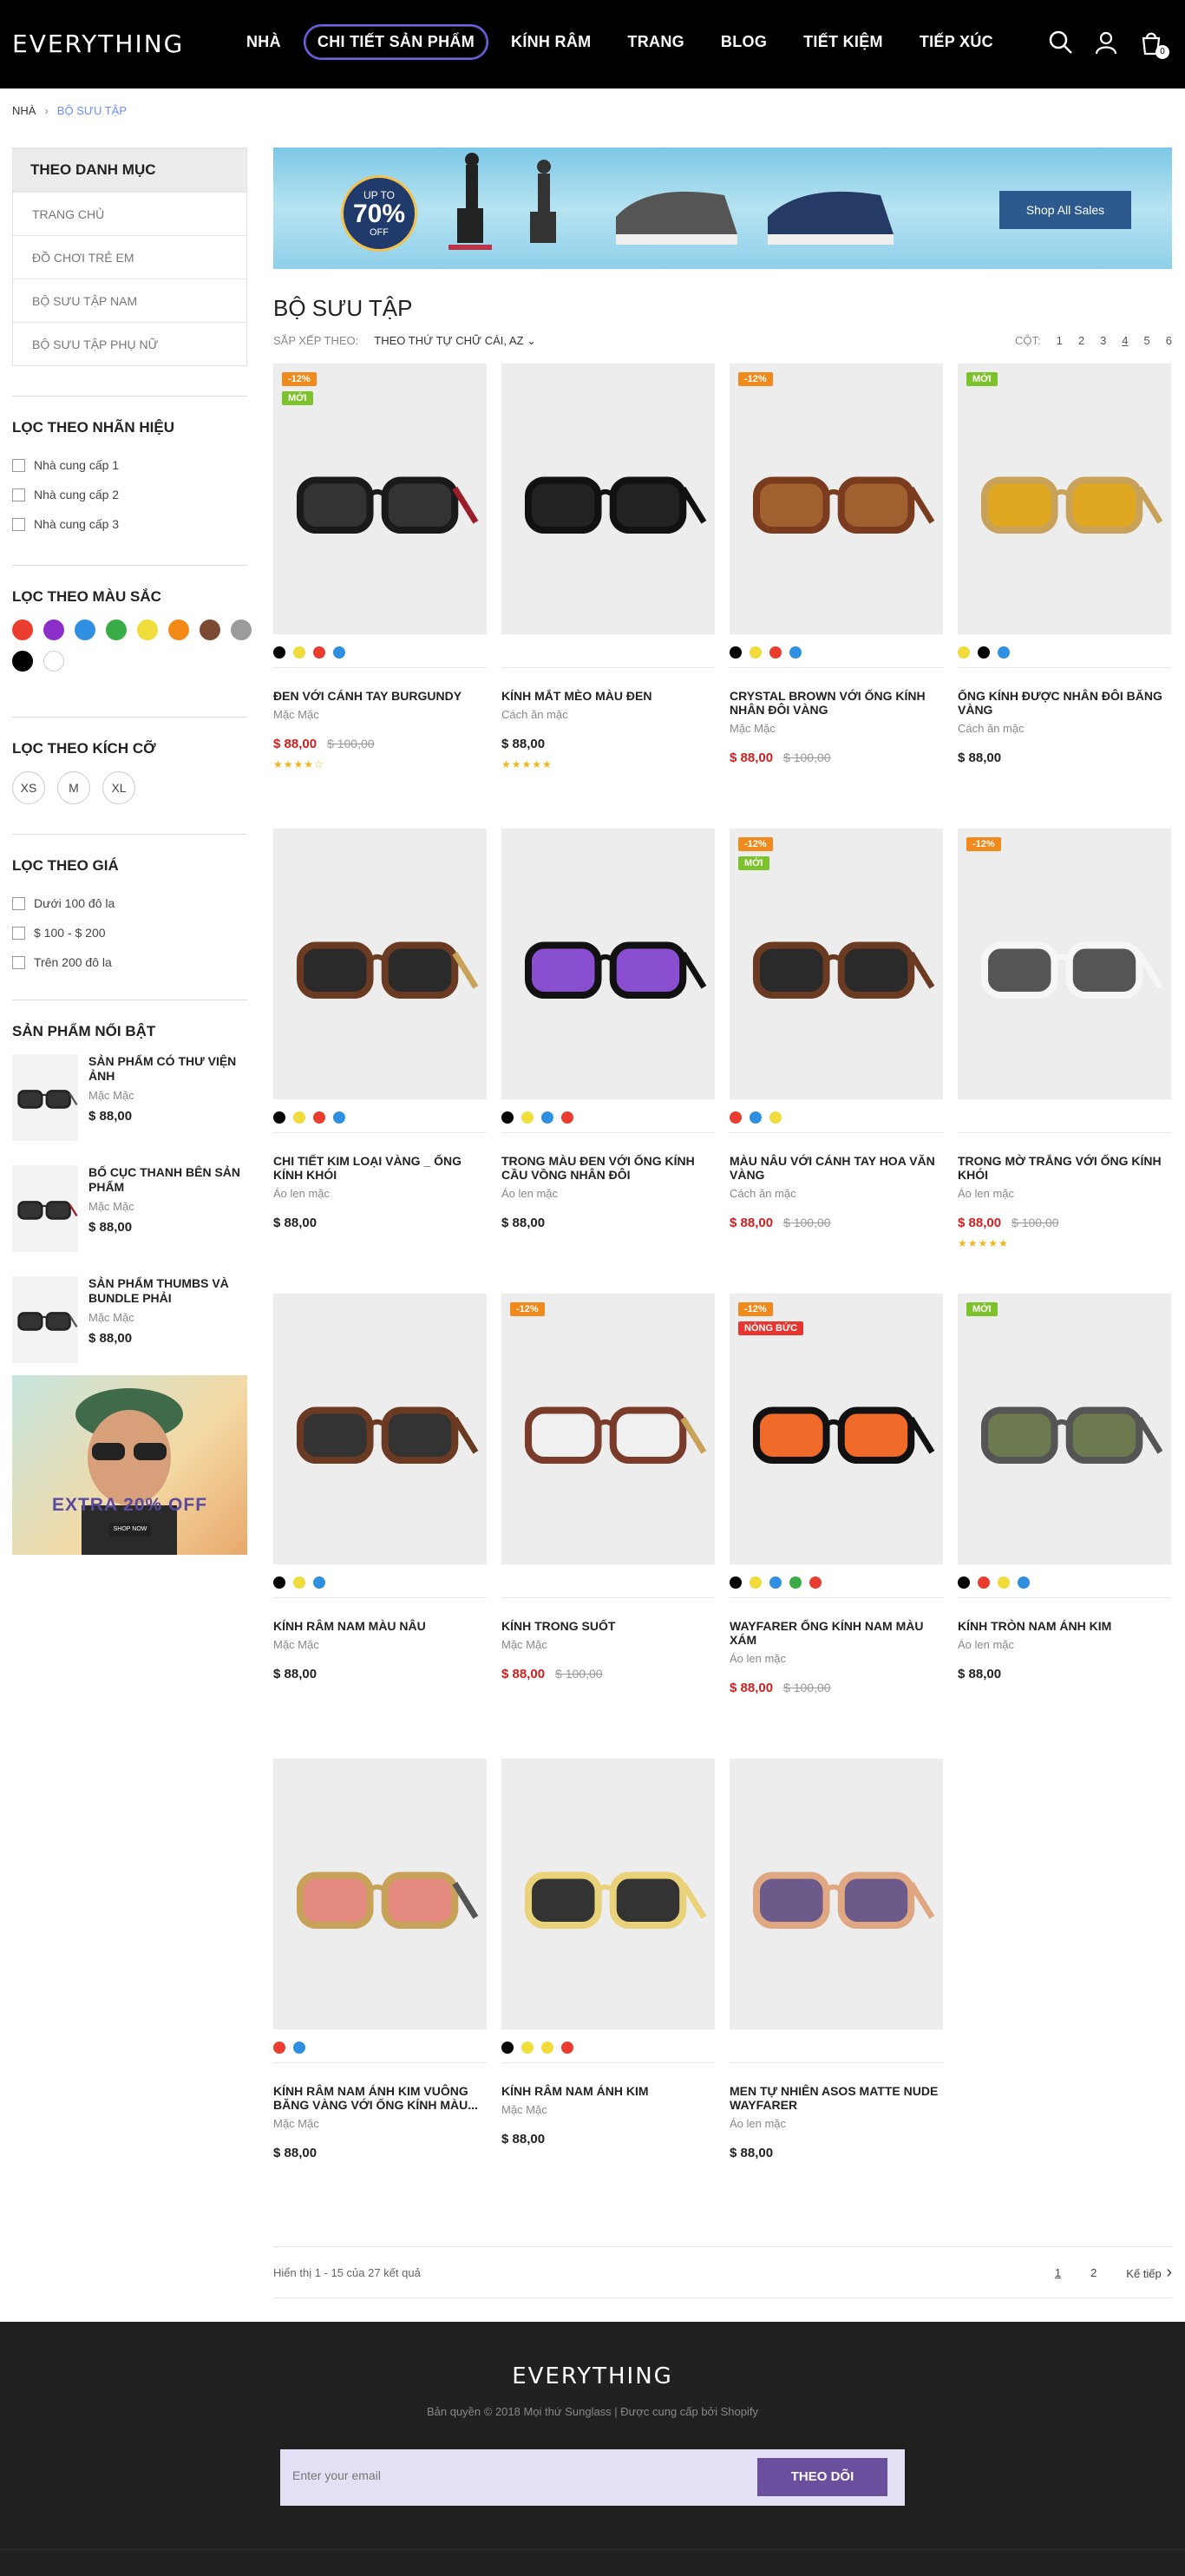 This screenshot has width=1185, height=2576. I want to click on column-option: 2, so click(1081, 341).